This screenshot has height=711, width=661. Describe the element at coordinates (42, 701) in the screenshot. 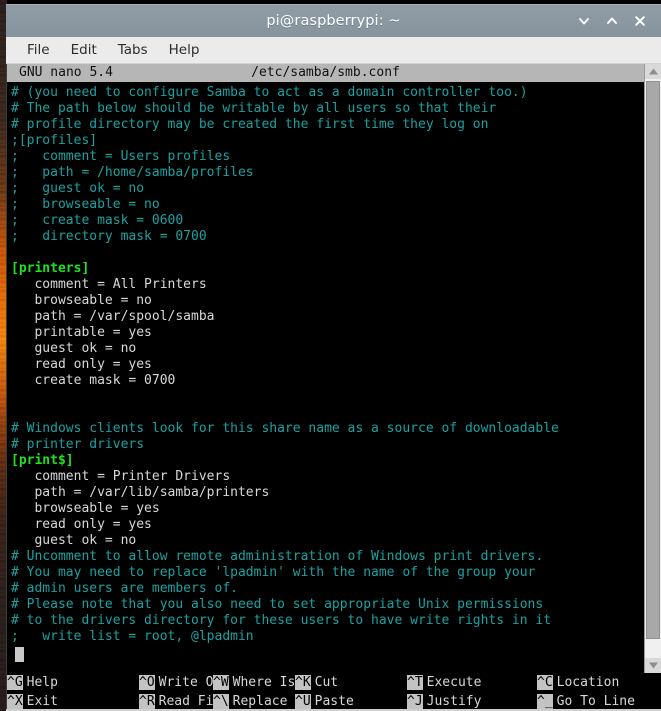

I see `shortcut-label: Exit` at that location.